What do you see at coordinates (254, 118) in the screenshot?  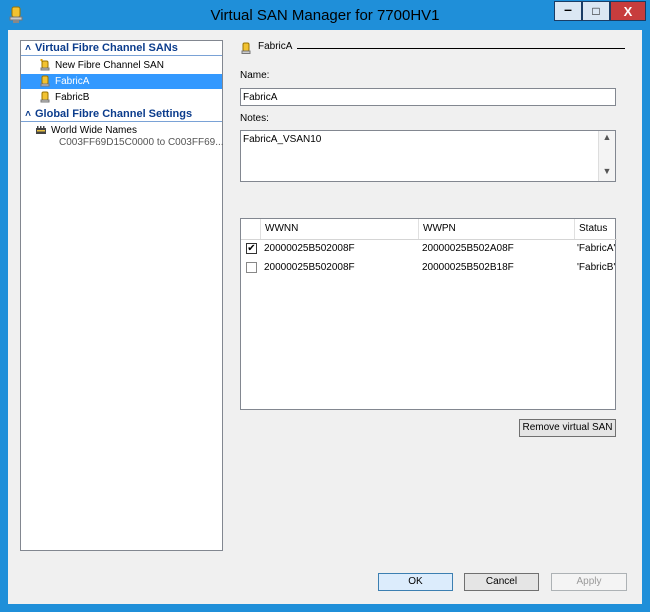 I see `notes-label: Notes:` at bounding box center [254, 118].